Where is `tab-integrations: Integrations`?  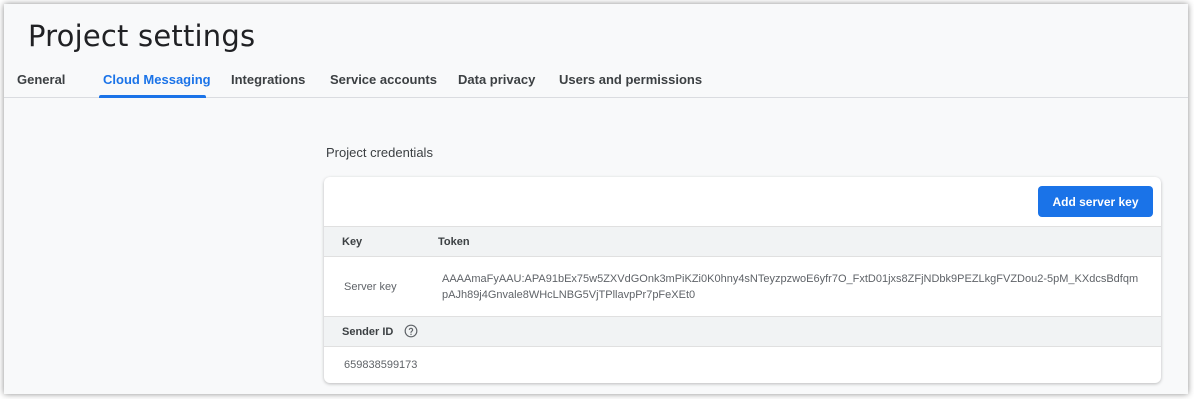
tab-integrations: Integrations is located at coordinates (268, 79).